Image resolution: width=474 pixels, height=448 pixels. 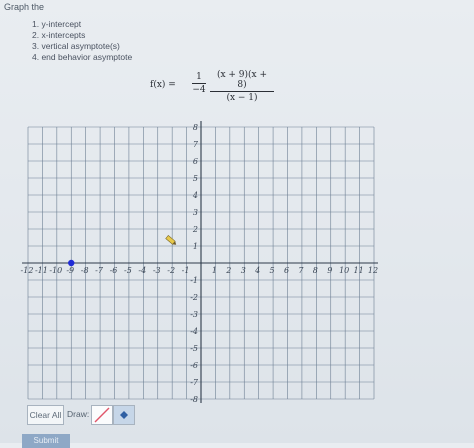 What do you see at coordinates (358, 270) in the screenshot?
I see `x-tick-label: 11` at bounding box center [358, 270].